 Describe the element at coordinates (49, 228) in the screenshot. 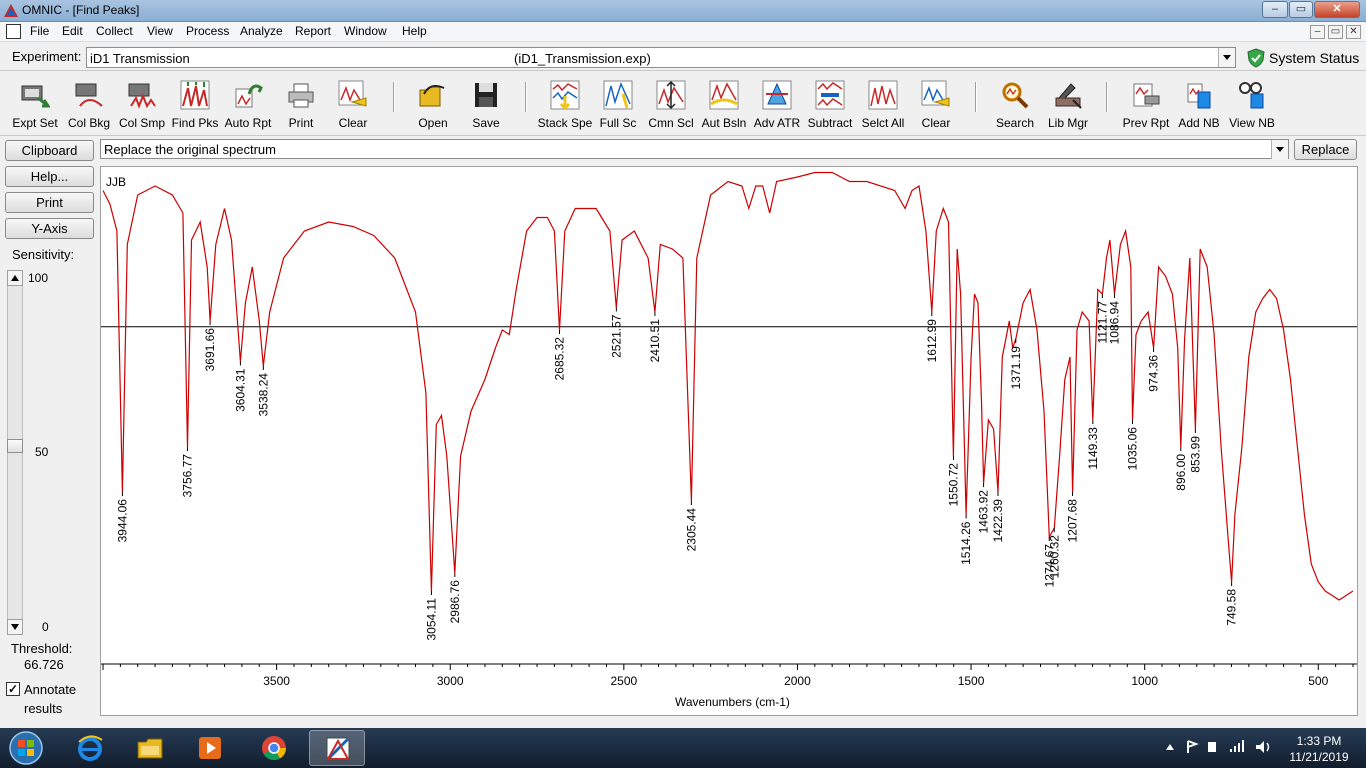

I see `y-axis-button: Y-Axis` at that location.